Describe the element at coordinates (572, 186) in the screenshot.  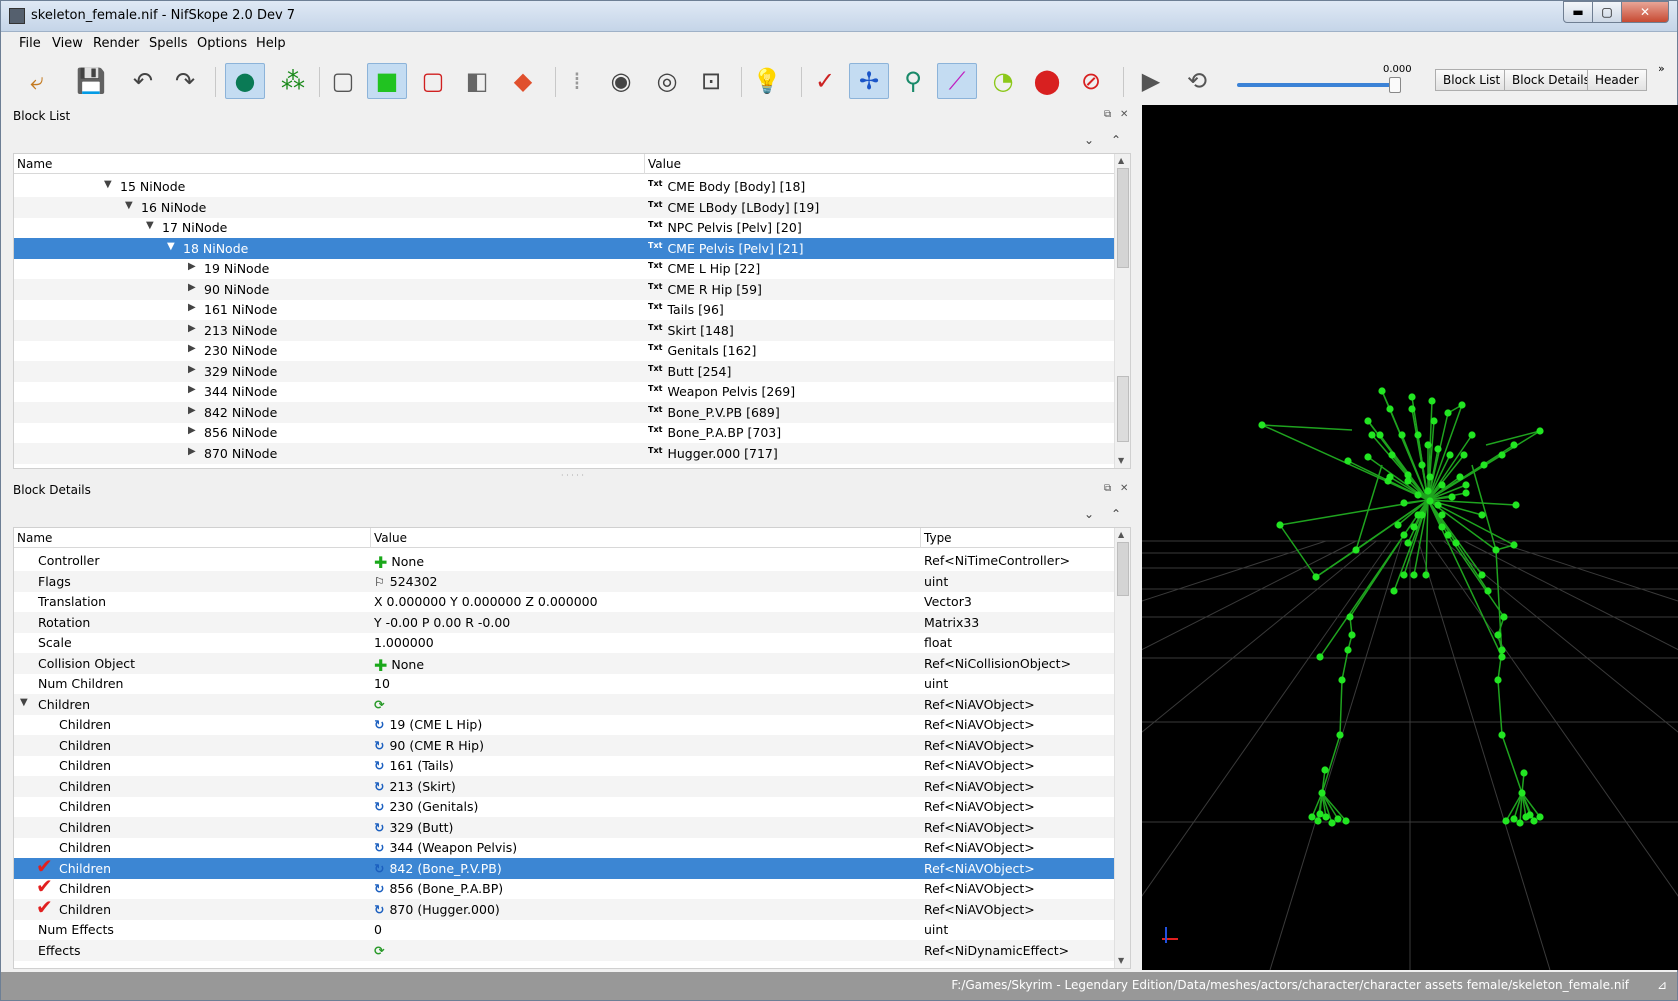
I see `tree-row: ▼ 15 NiNode Txt CME Body [Body] [18]` at that location.